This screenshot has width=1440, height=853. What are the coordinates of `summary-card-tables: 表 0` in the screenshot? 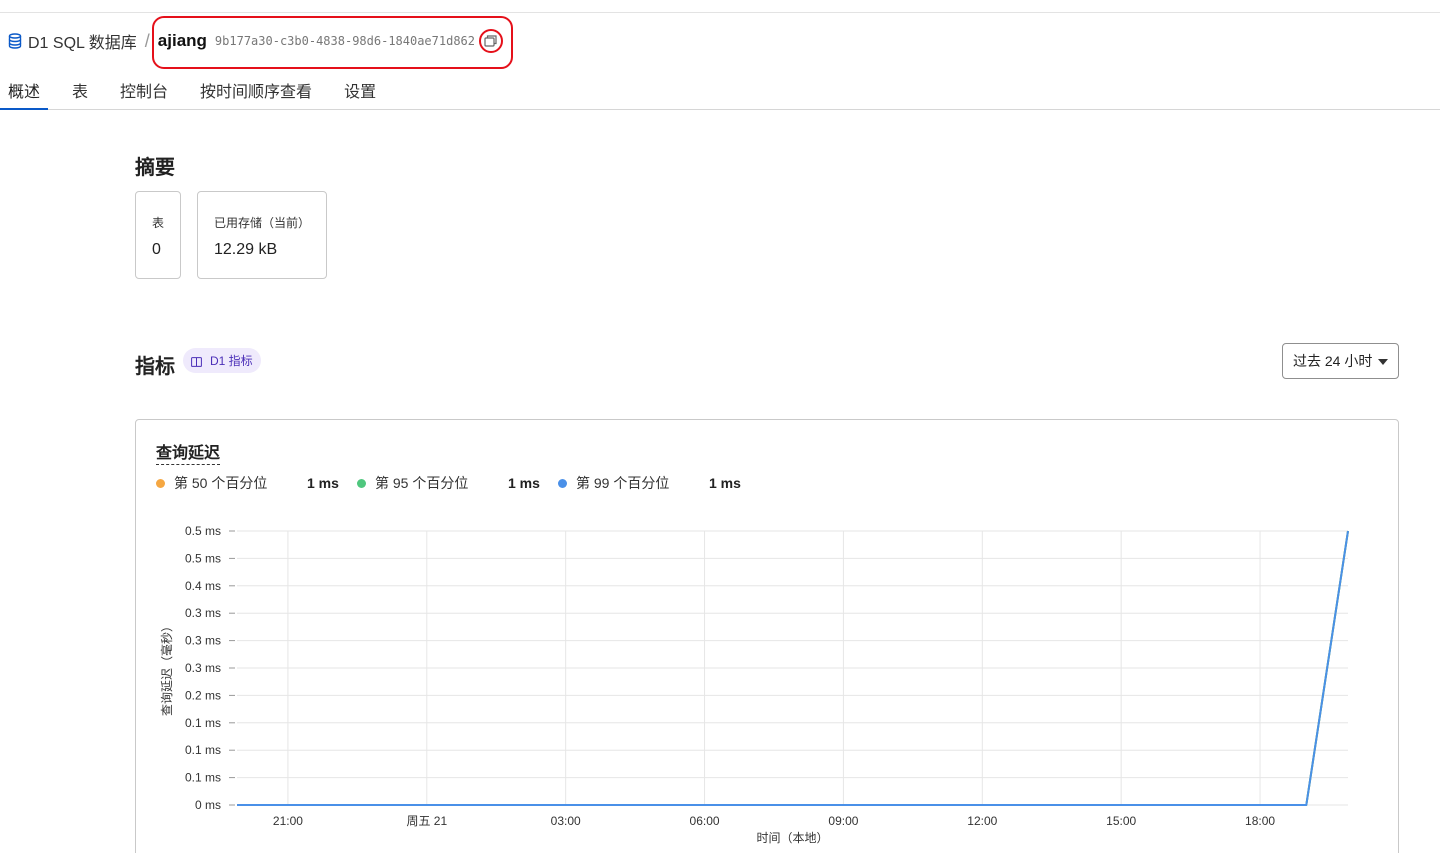 It's located at (158, 235).